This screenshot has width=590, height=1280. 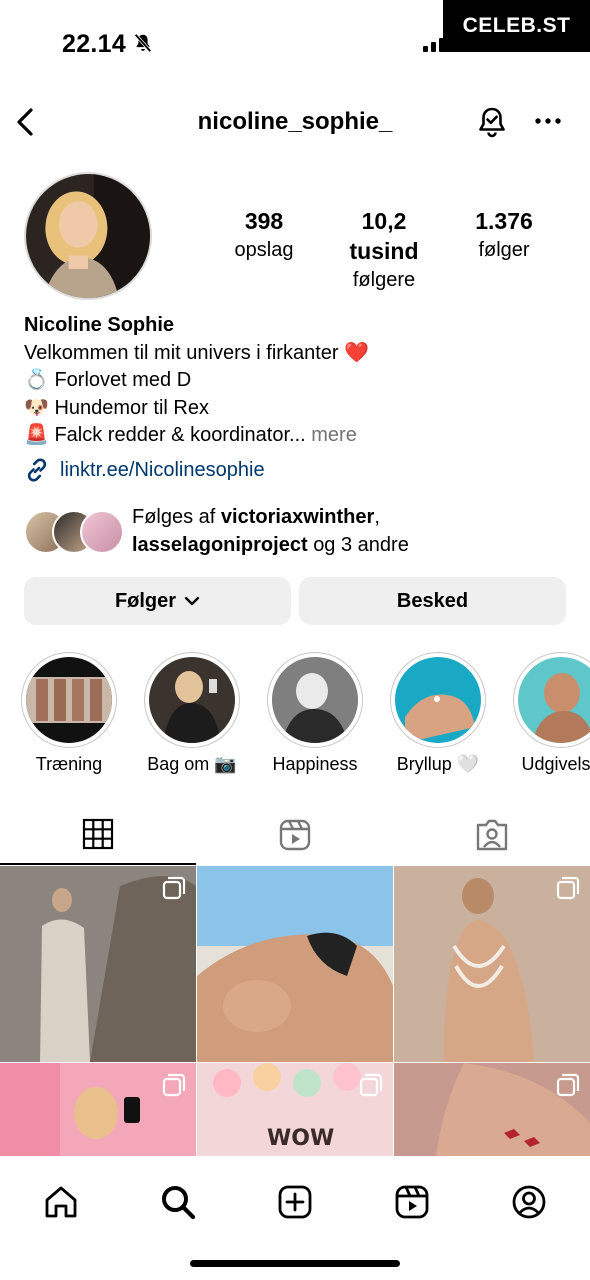 I want to click on highlight-label: Bag om 📷, so click(x=192, y=764).